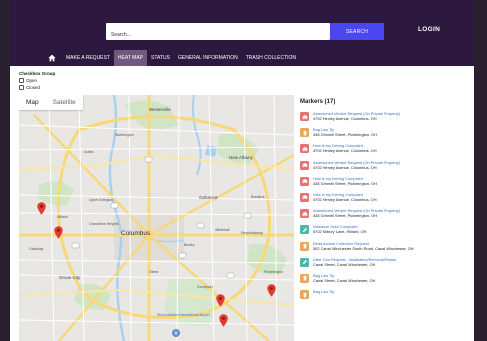 This screenshot has height=341, width=487. Describe the element at coordinates (388, 297) in the screenshot. I see `marker-list-item: Bag Law Tip` at that location.